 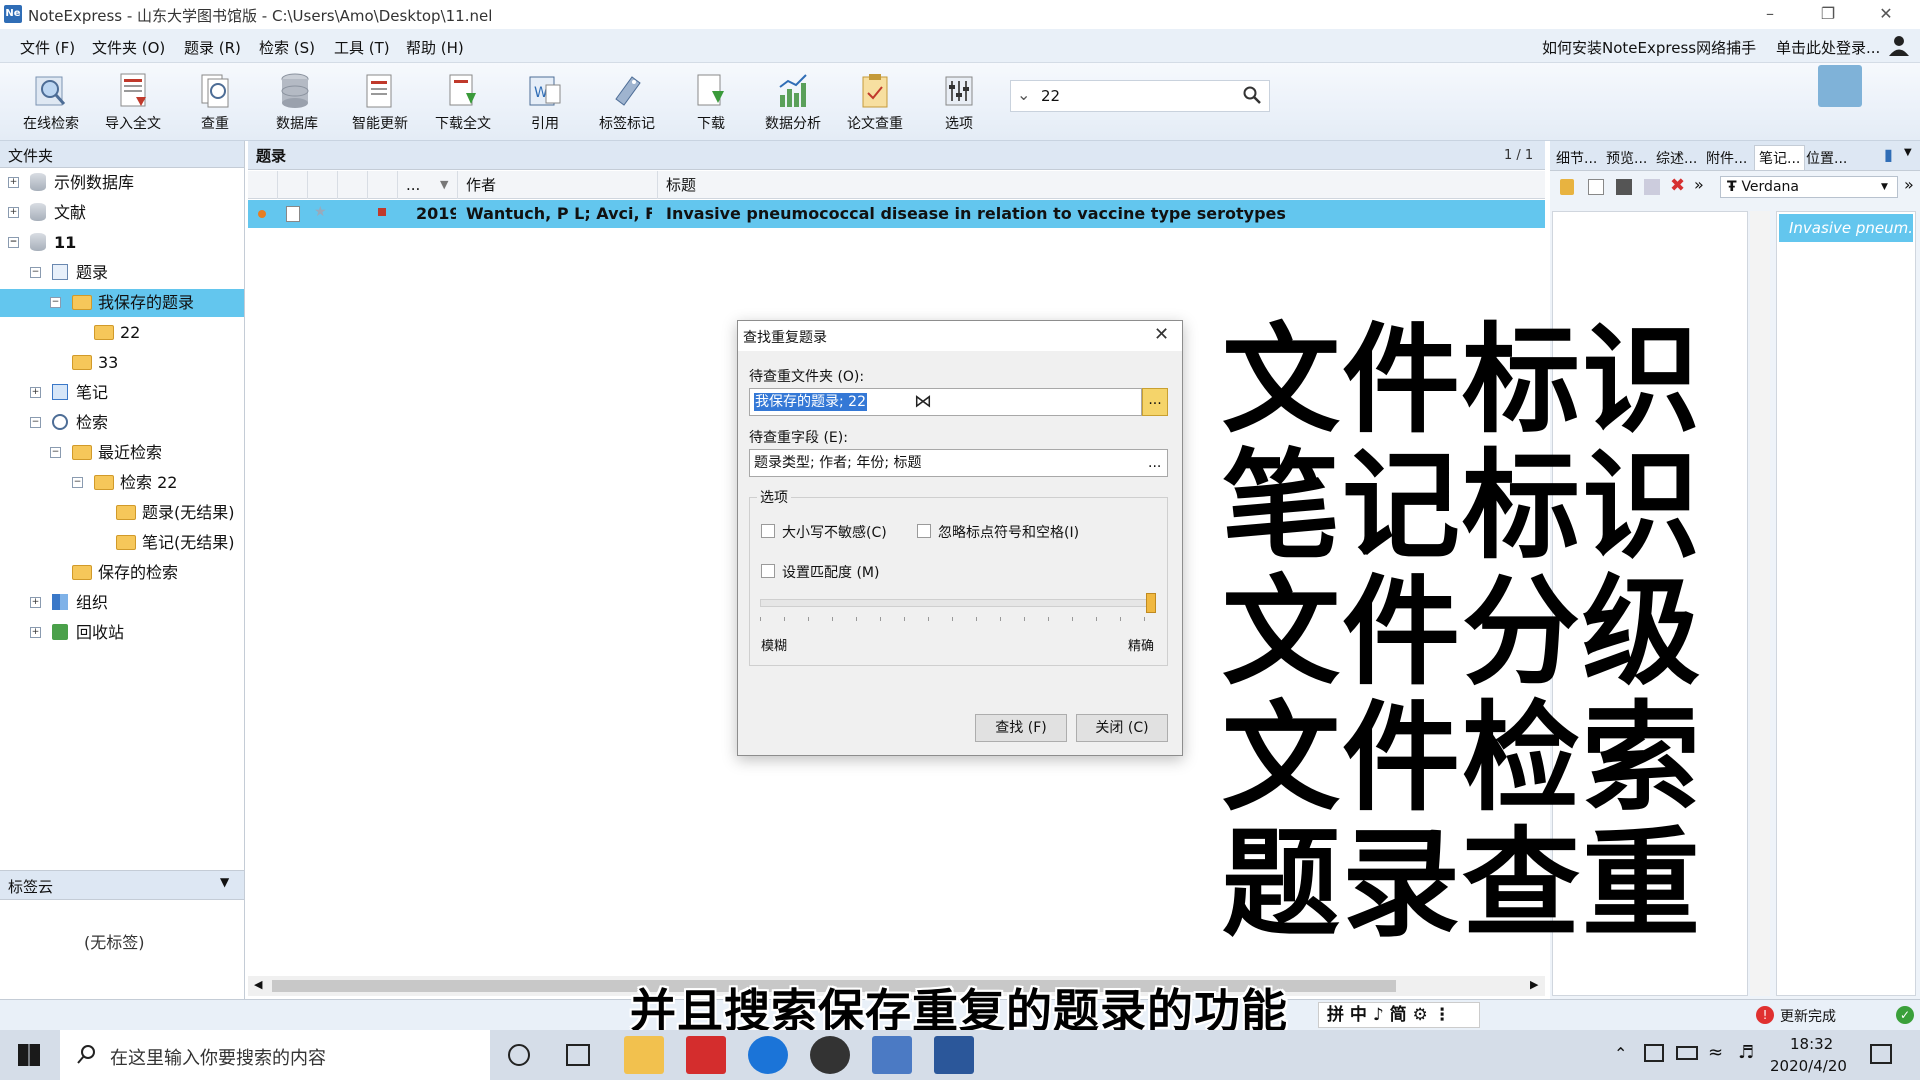 What do you see at coordinates (263, 185) in the screenshot?
I see `col-flag` at bounding box center [263, 185].